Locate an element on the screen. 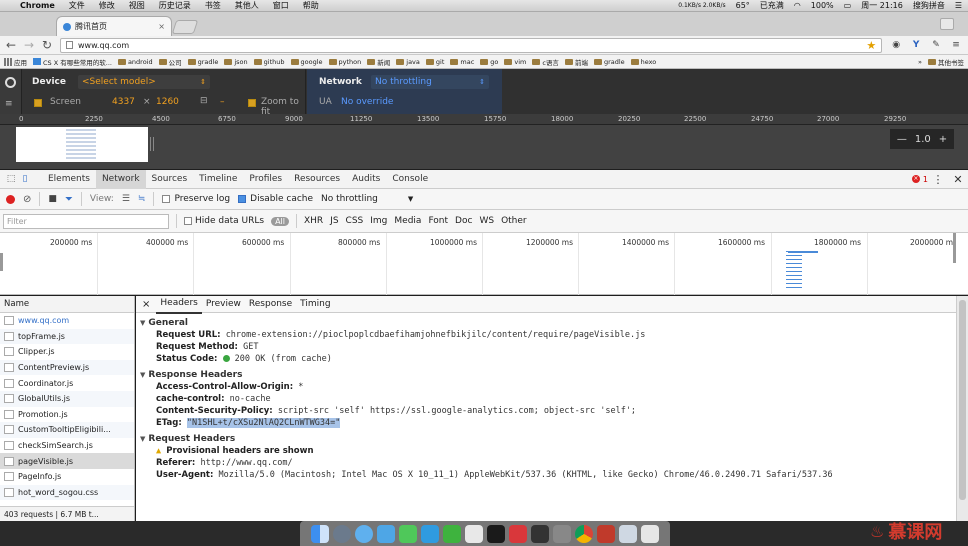 This screenshot has height=546, width=968. tab-timeline: Timeline is located at coordinates (218, 179).